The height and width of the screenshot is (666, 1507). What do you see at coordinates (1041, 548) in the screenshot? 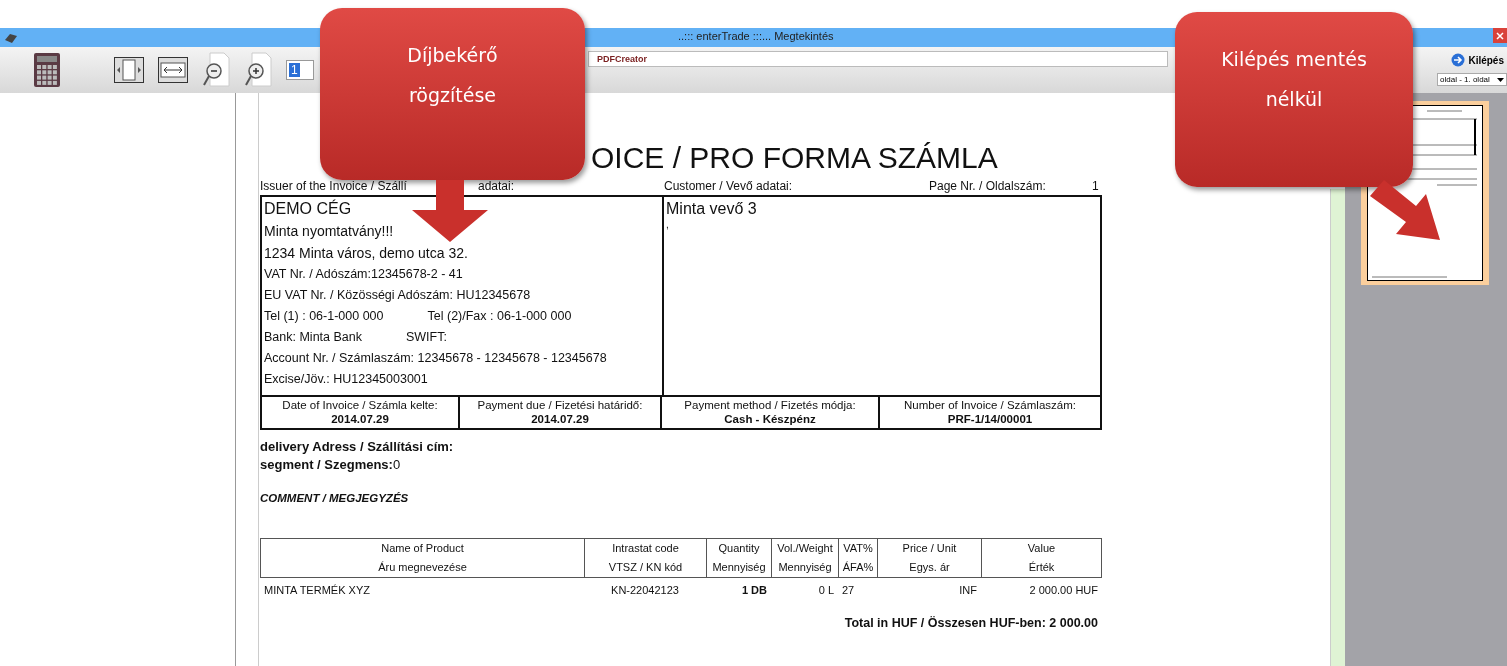
I see `column-header: Value` at bounding box center [1041, 548].